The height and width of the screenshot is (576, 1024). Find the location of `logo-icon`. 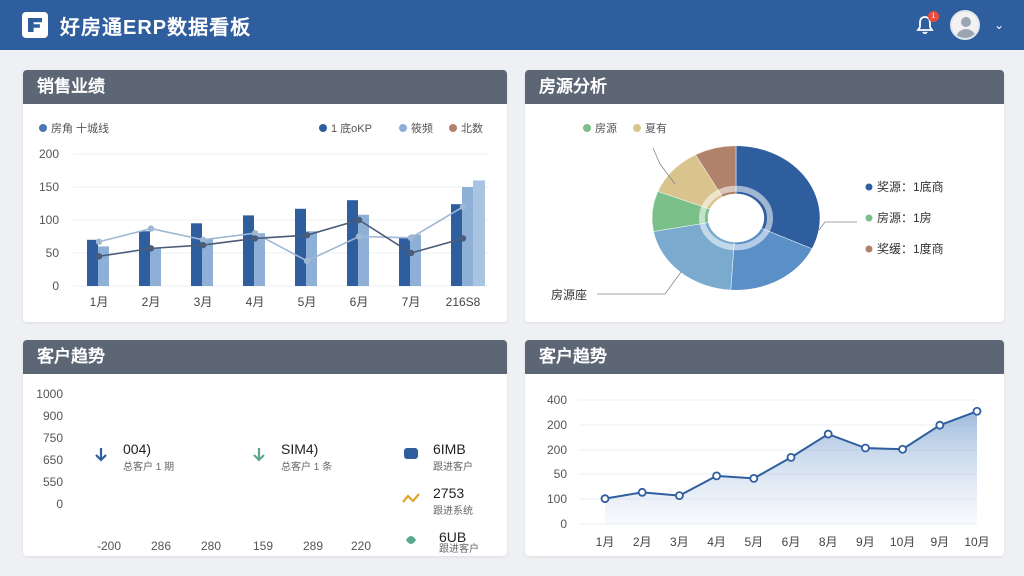

logo-icon is located at coordinates (35, 25).